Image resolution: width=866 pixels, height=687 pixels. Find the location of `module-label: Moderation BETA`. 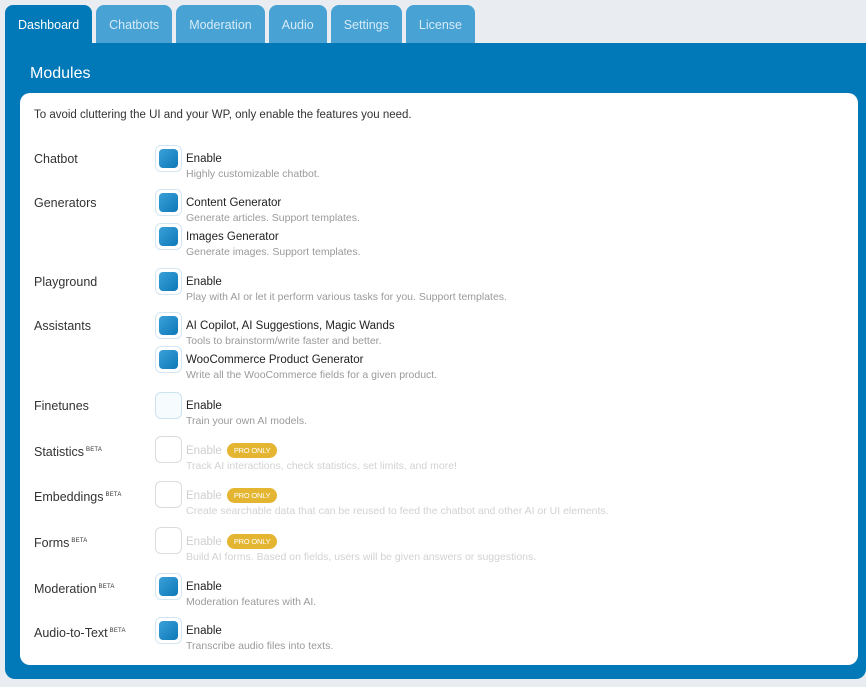

module-label: Moderation BETA is located at coordinates (94, 594).